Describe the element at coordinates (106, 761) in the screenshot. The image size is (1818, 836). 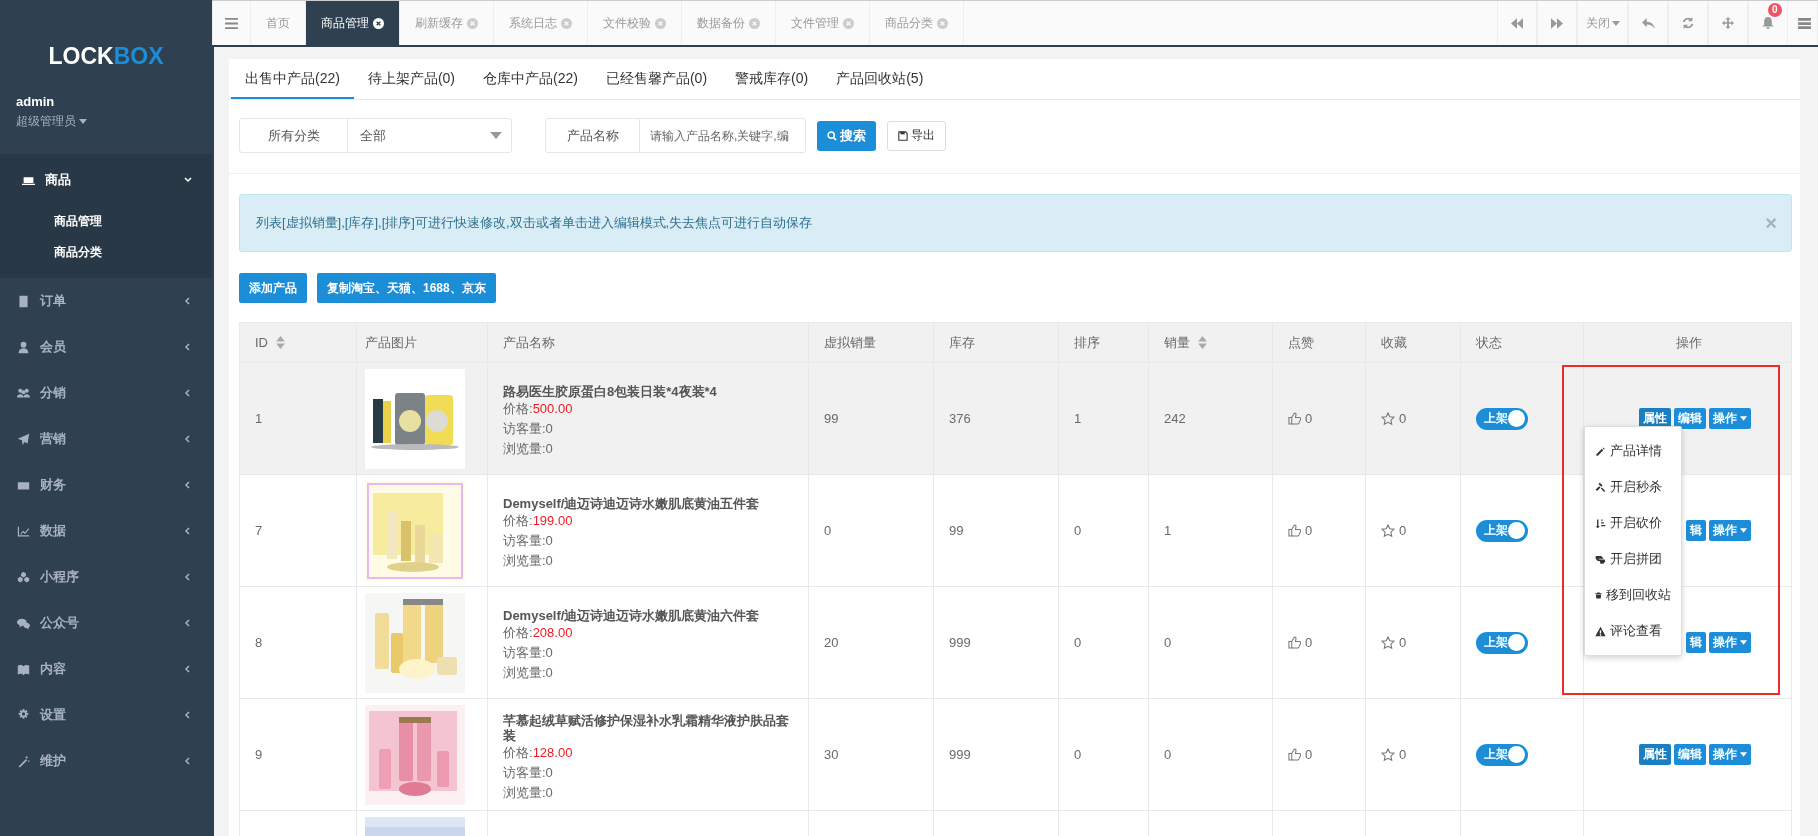
I see `sidebar-item: 维护` at that location.